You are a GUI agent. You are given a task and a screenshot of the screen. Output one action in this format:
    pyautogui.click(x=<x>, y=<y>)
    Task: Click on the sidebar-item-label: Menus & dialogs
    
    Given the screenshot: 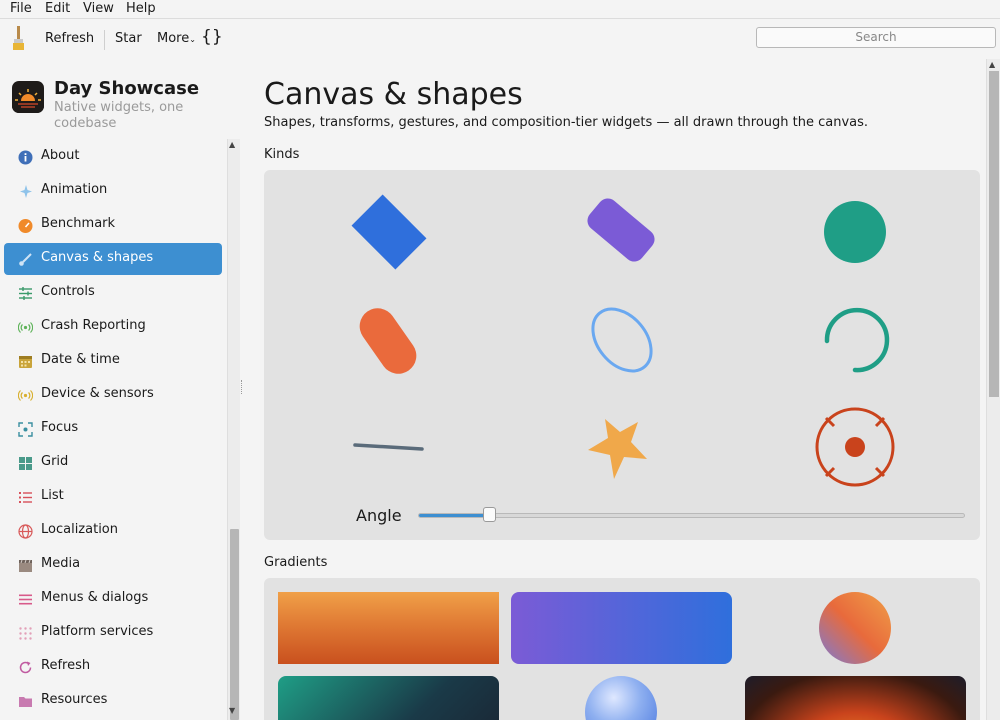 What is the action you would take?
    pyautogui.click(x=95, y=597)
    